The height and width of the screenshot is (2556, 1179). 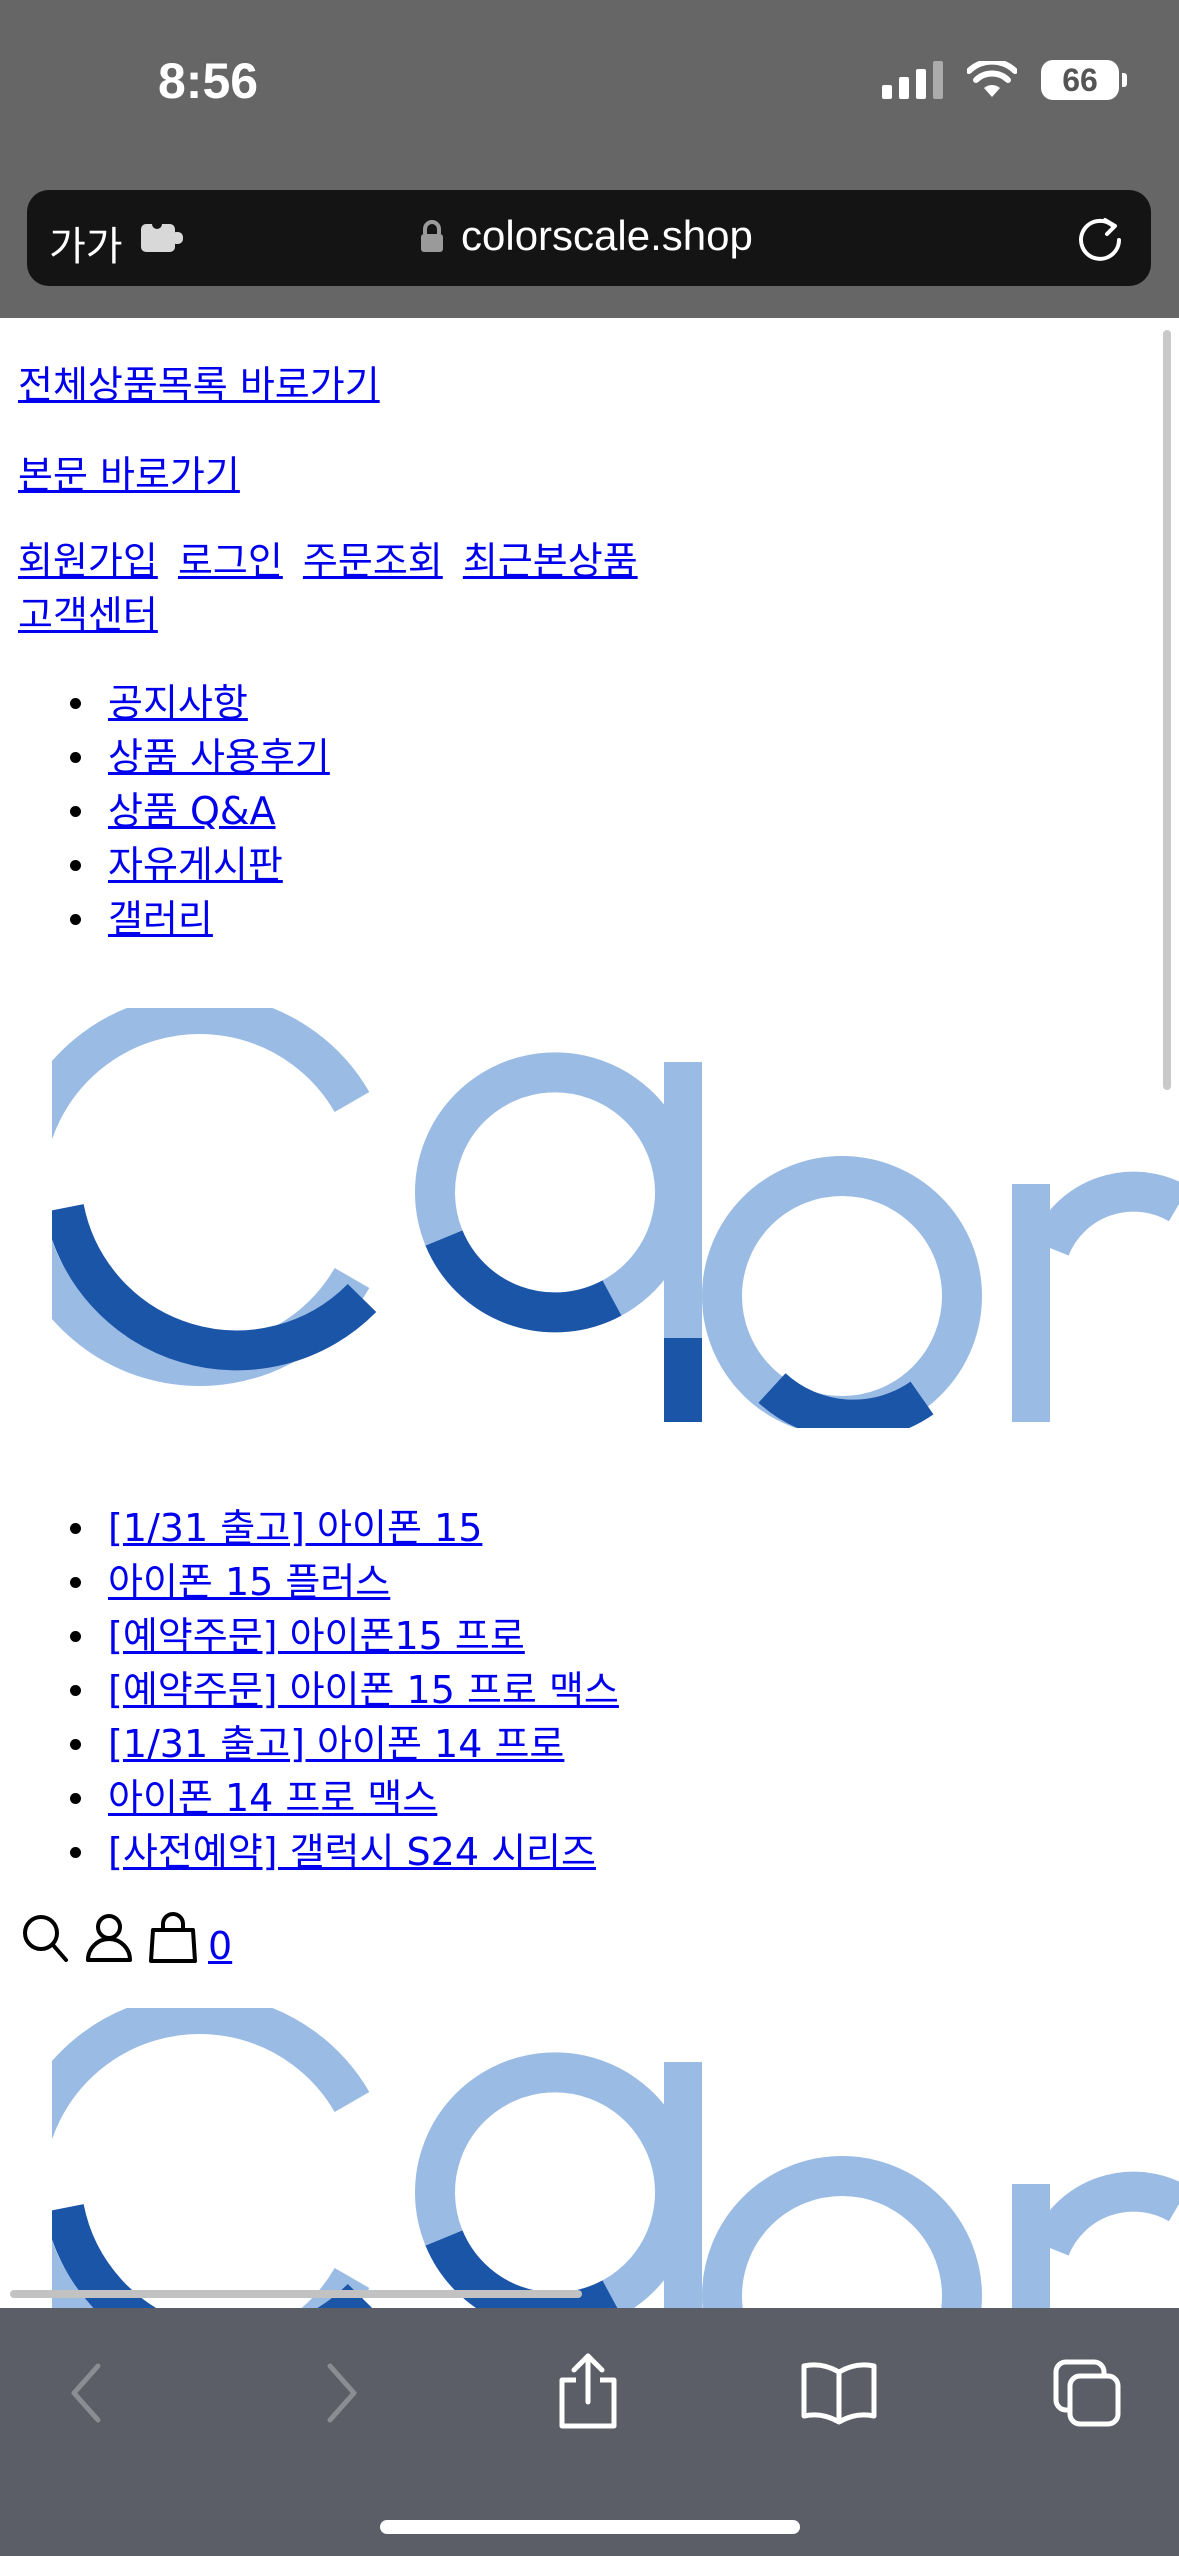 What do you see at coordinates (373, 561) in the screenshot?
I see `order-lookup-link: 주문조회` at bounding box center [373, 561].